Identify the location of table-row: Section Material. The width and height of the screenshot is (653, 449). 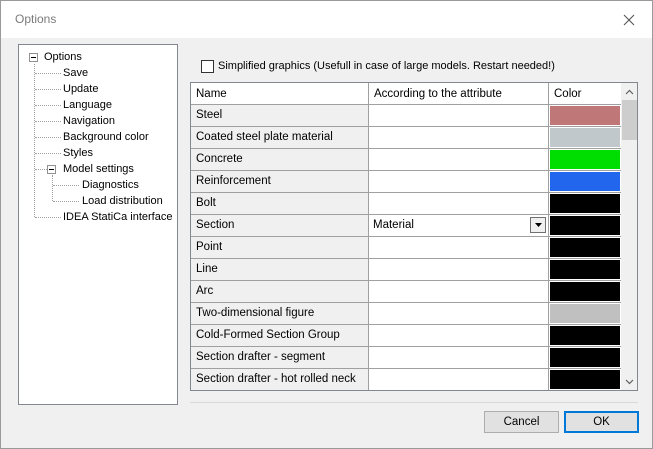
(406, 226).